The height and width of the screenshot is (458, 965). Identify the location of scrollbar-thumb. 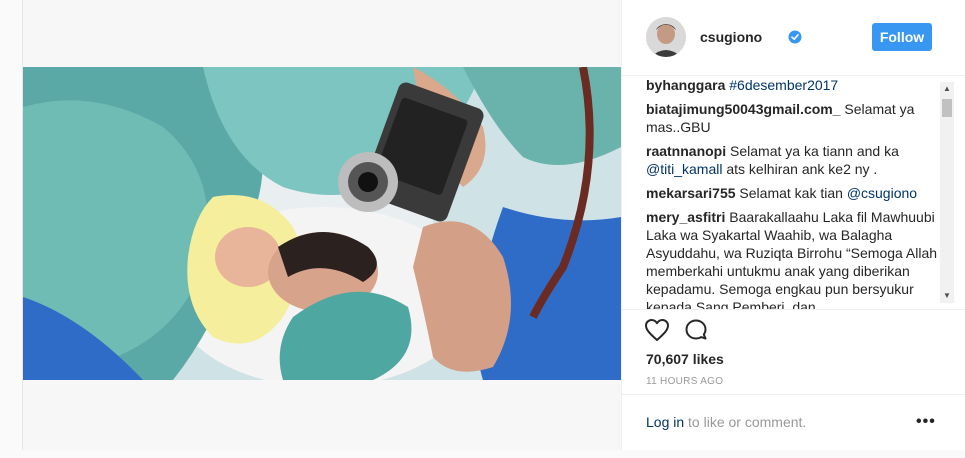
(947, 108).